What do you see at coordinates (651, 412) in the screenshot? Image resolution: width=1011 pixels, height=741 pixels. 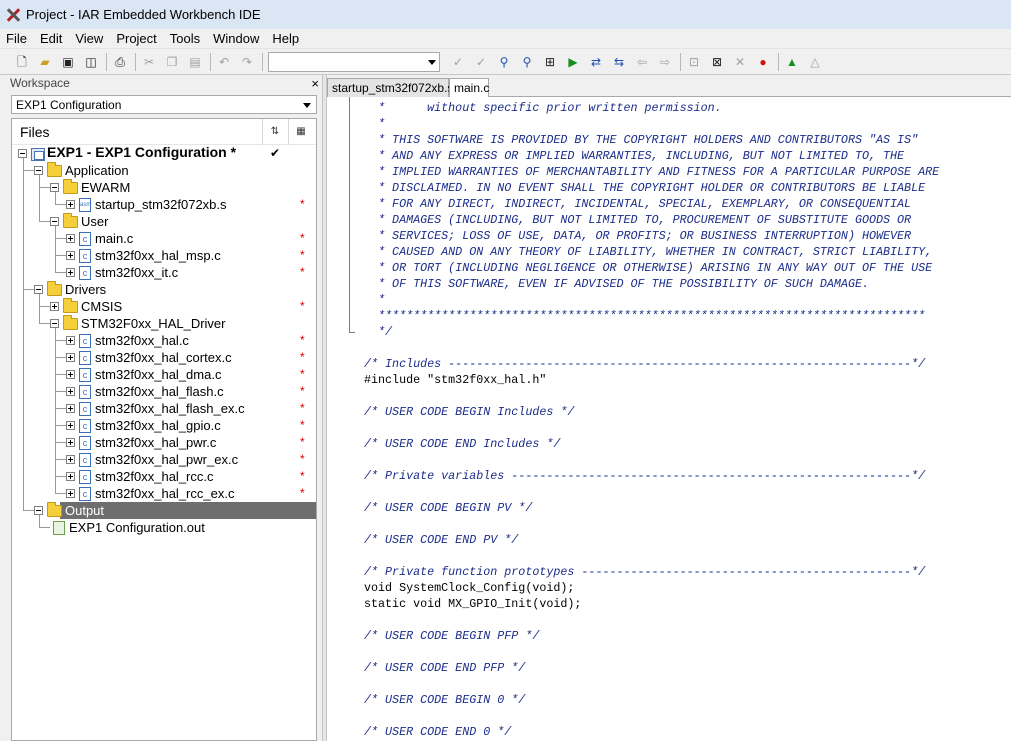 I see `code-line: /* USER CODE BEGIN Includes */` at bounding box center [651, 412].